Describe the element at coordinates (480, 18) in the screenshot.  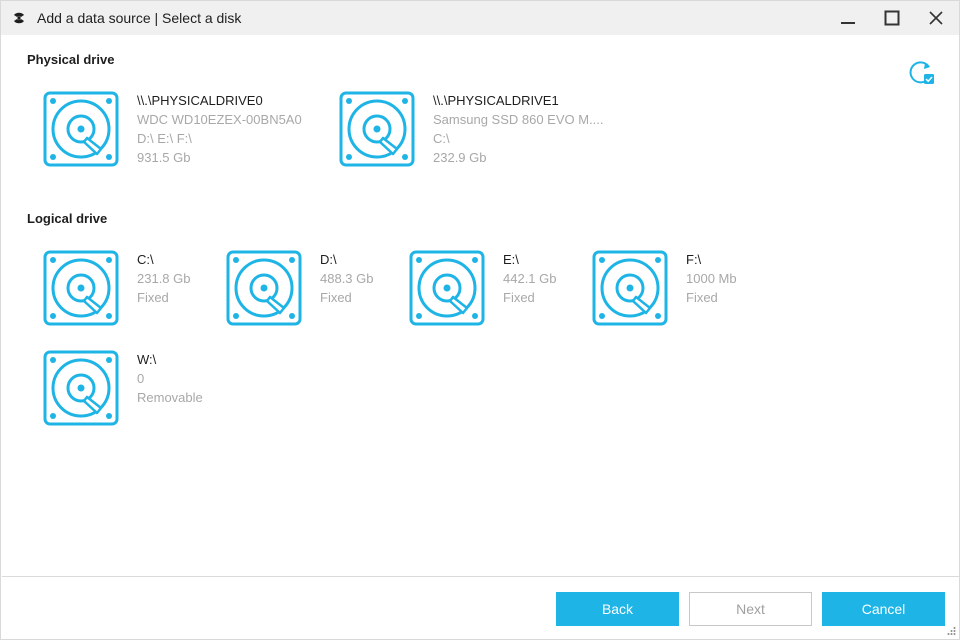
I see `title-bar: Add a data source | Select a disk` at that location.